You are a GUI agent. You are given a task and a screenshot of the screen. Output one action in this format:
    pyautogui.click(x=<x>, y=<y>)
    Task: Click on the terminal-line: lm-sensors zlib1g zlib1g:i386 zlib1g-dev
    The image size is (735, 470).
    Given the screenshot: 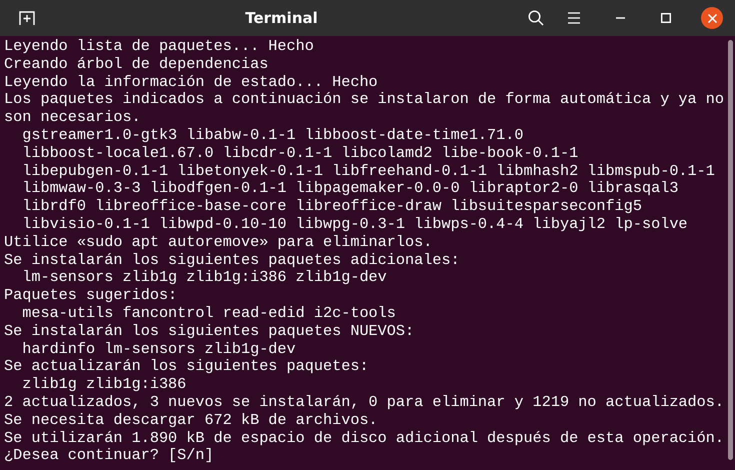 What is the action you would take?
    pyautogui.click(x=204, y=278)
    